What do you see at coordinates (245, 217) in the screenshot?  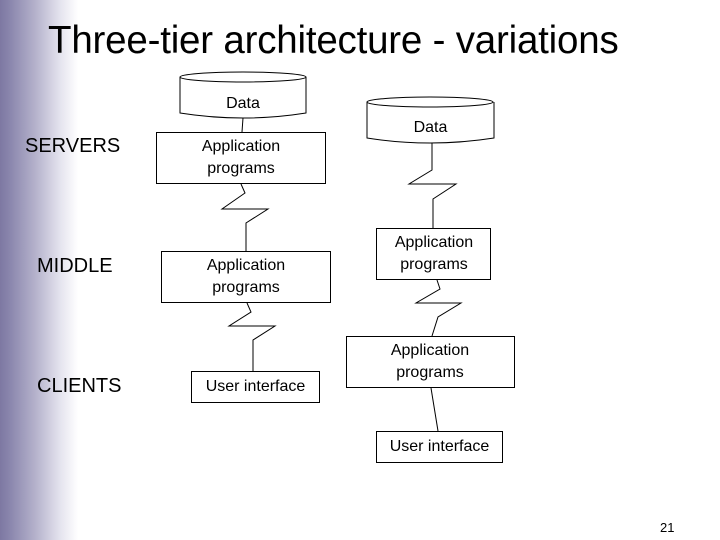 I see `left-connector-server-middle` at bounding box center [245, 217].